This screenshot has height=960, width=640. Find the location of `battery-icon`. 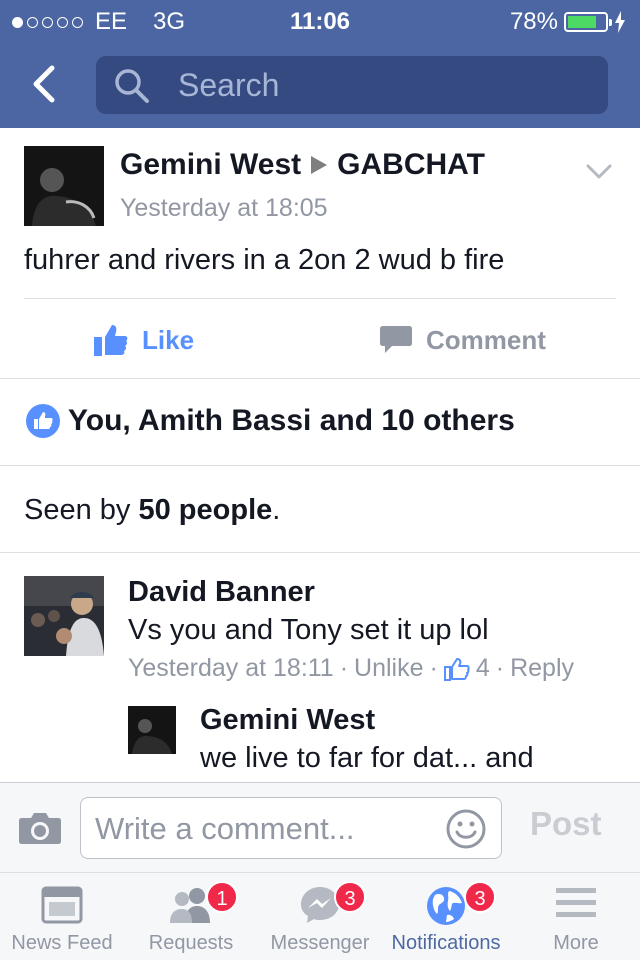

battery-icon is located at coordinates (588, 22).